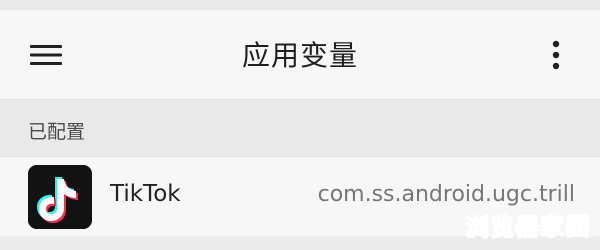  I want to click on watermark-text: 浏览器家园, so click(527, 227).